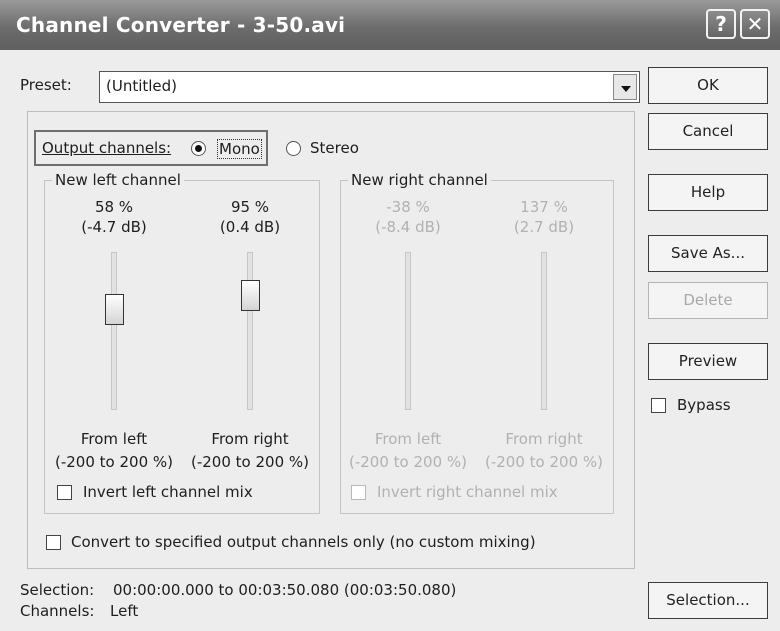  I want to click on help-icon: ?, so click(721, 24).